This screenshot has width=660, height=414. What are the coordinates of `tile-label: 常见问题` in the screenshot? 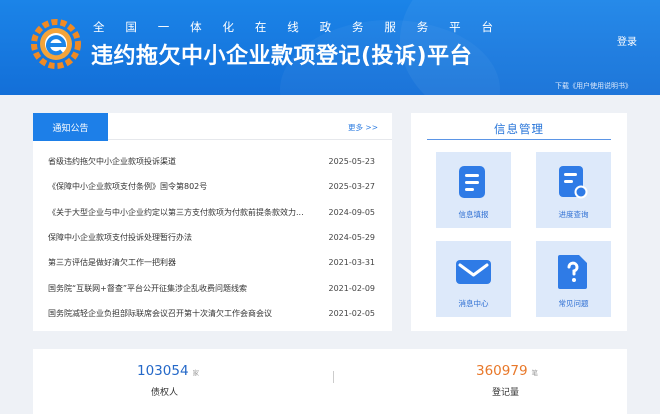 It's located at (573, 303).